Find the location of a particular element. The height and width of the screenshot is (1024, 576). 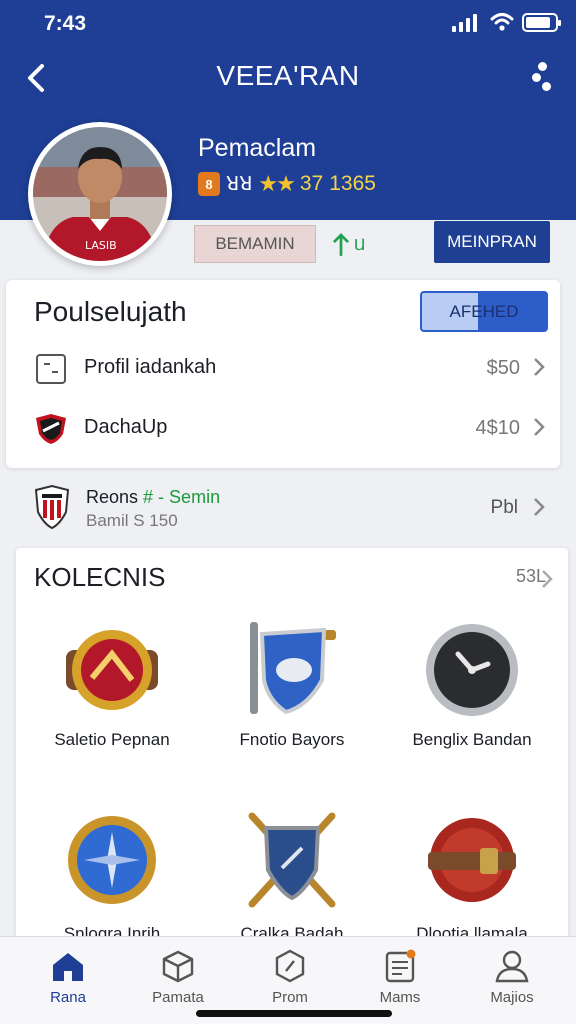

nav-label: Majios is located at coordinates (512, 997).